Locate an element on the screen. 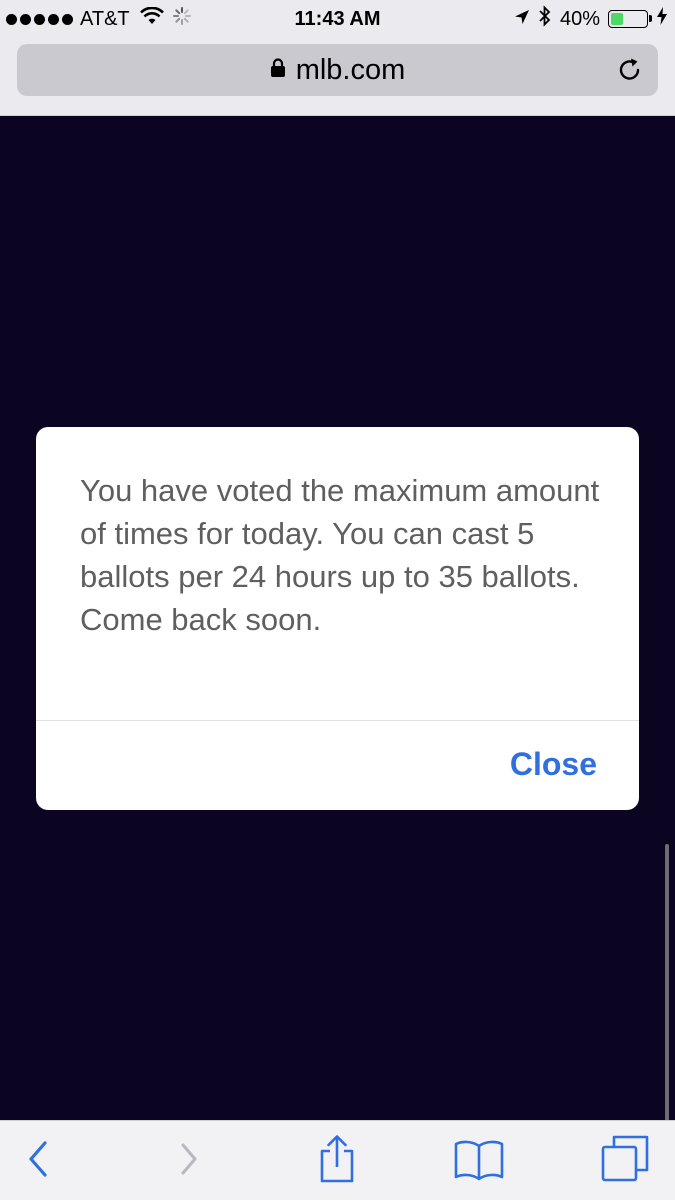 The image size is (675, 1200). bookmarks-button is located at coordinates (479, 1161).